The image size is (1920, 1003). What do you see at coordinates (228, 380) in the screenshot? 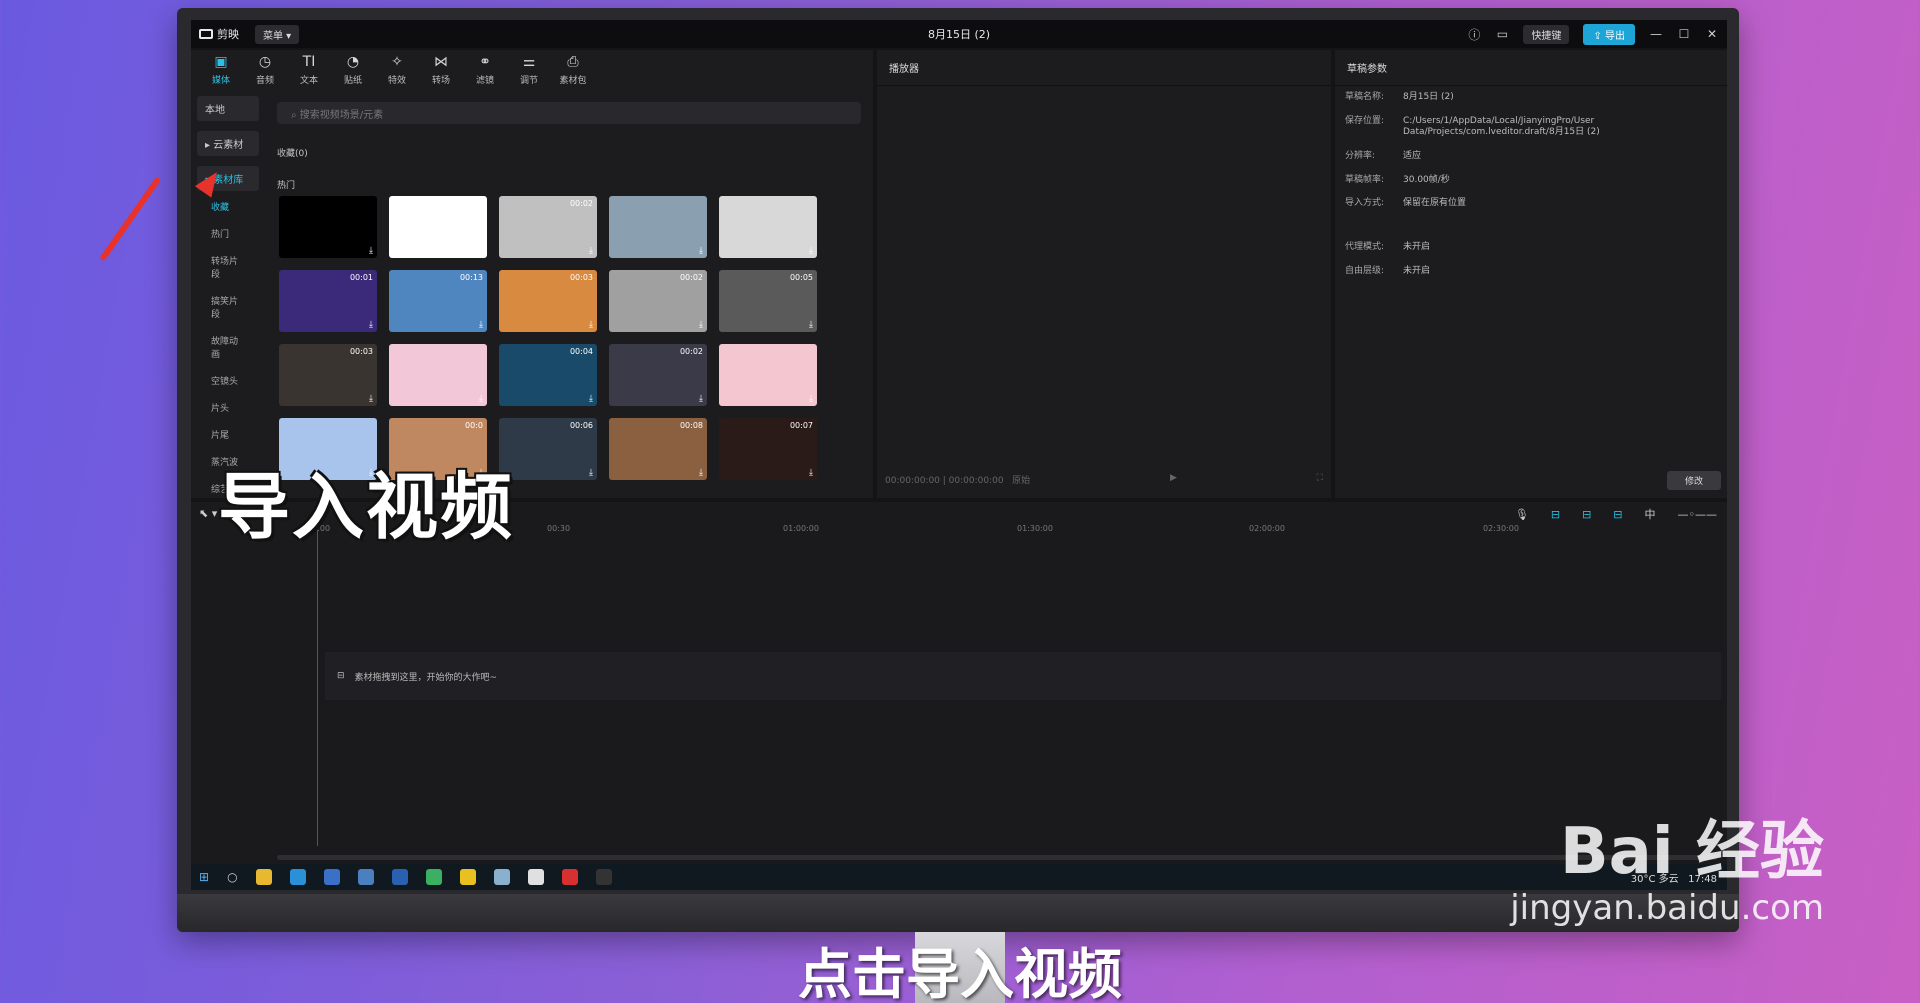
I see `nav-sub-empty-shot: 空镜头` at bounding box center [228, 380].